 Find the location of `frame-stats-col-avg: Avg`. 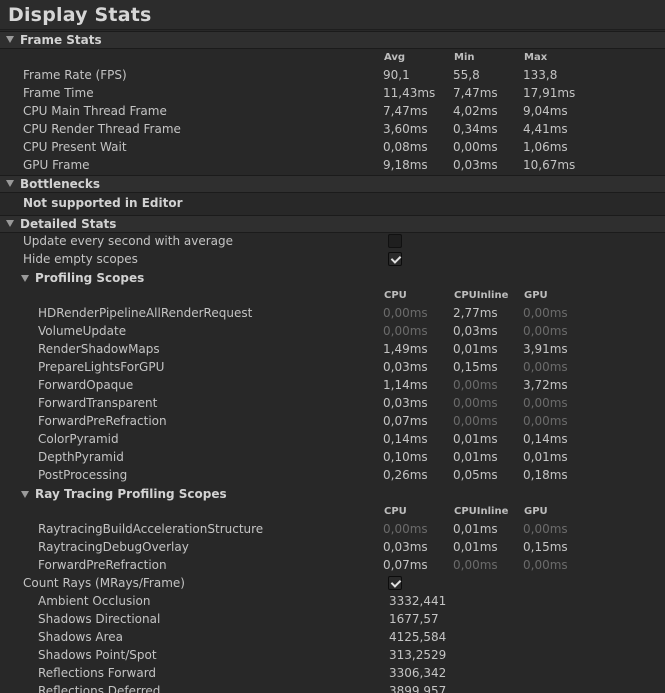

frame-stats-col-avg: Avg is located at coordinates (395, 57).